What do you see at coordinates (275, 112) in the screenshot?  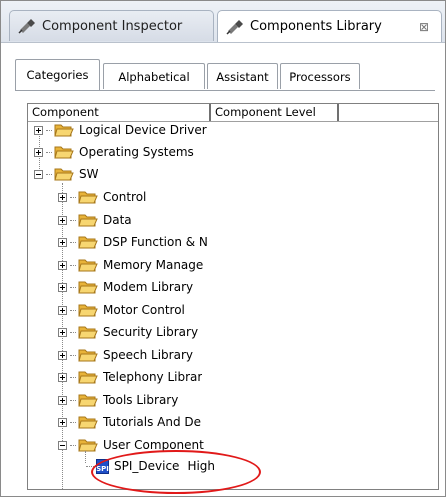 I see `column-header-component-level: Component Level` at bounding box center [275, 112].